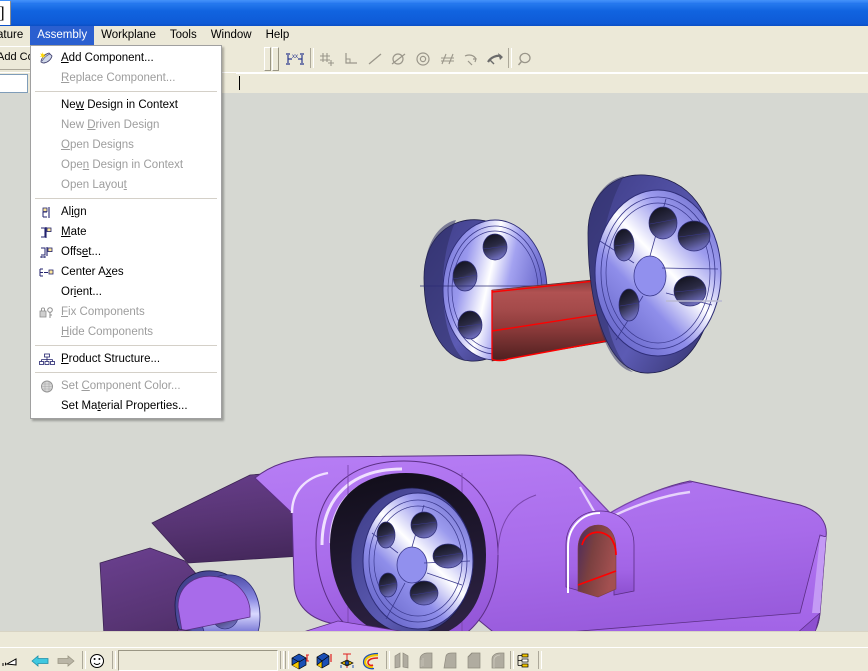 This screenshot has height=671, width=868. What do you see at coordinates (14, 83) in the screenshot?
I see `secondary-toolbar-input` at bounding box center [14, 83].